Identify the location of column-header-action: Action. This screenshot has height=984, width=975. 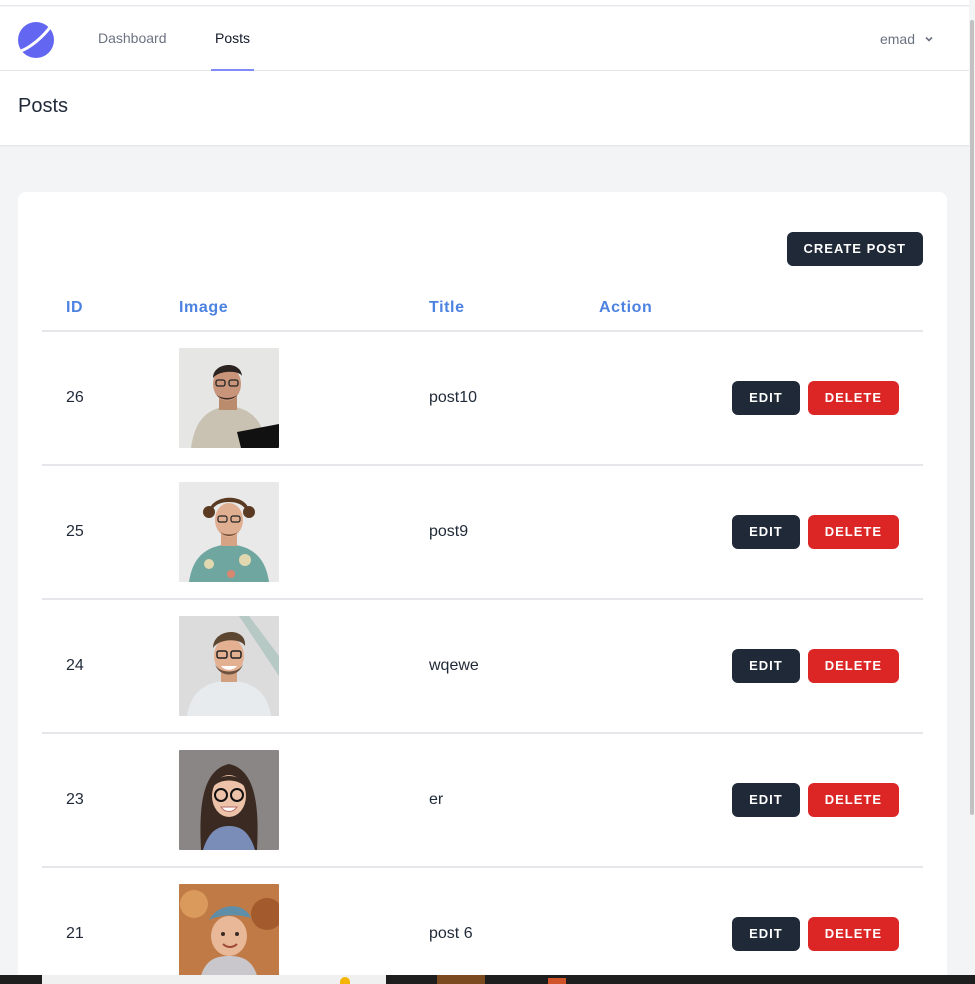
(761, 309).